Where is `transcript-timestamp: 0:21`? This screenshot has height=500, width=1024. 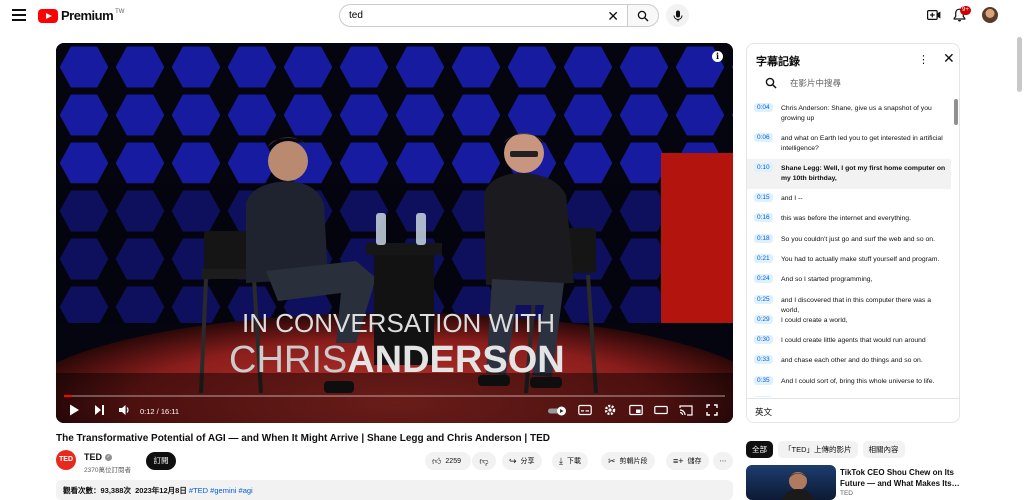
transcript-timestamp: 0:21 is located at coordinates (763, 258).